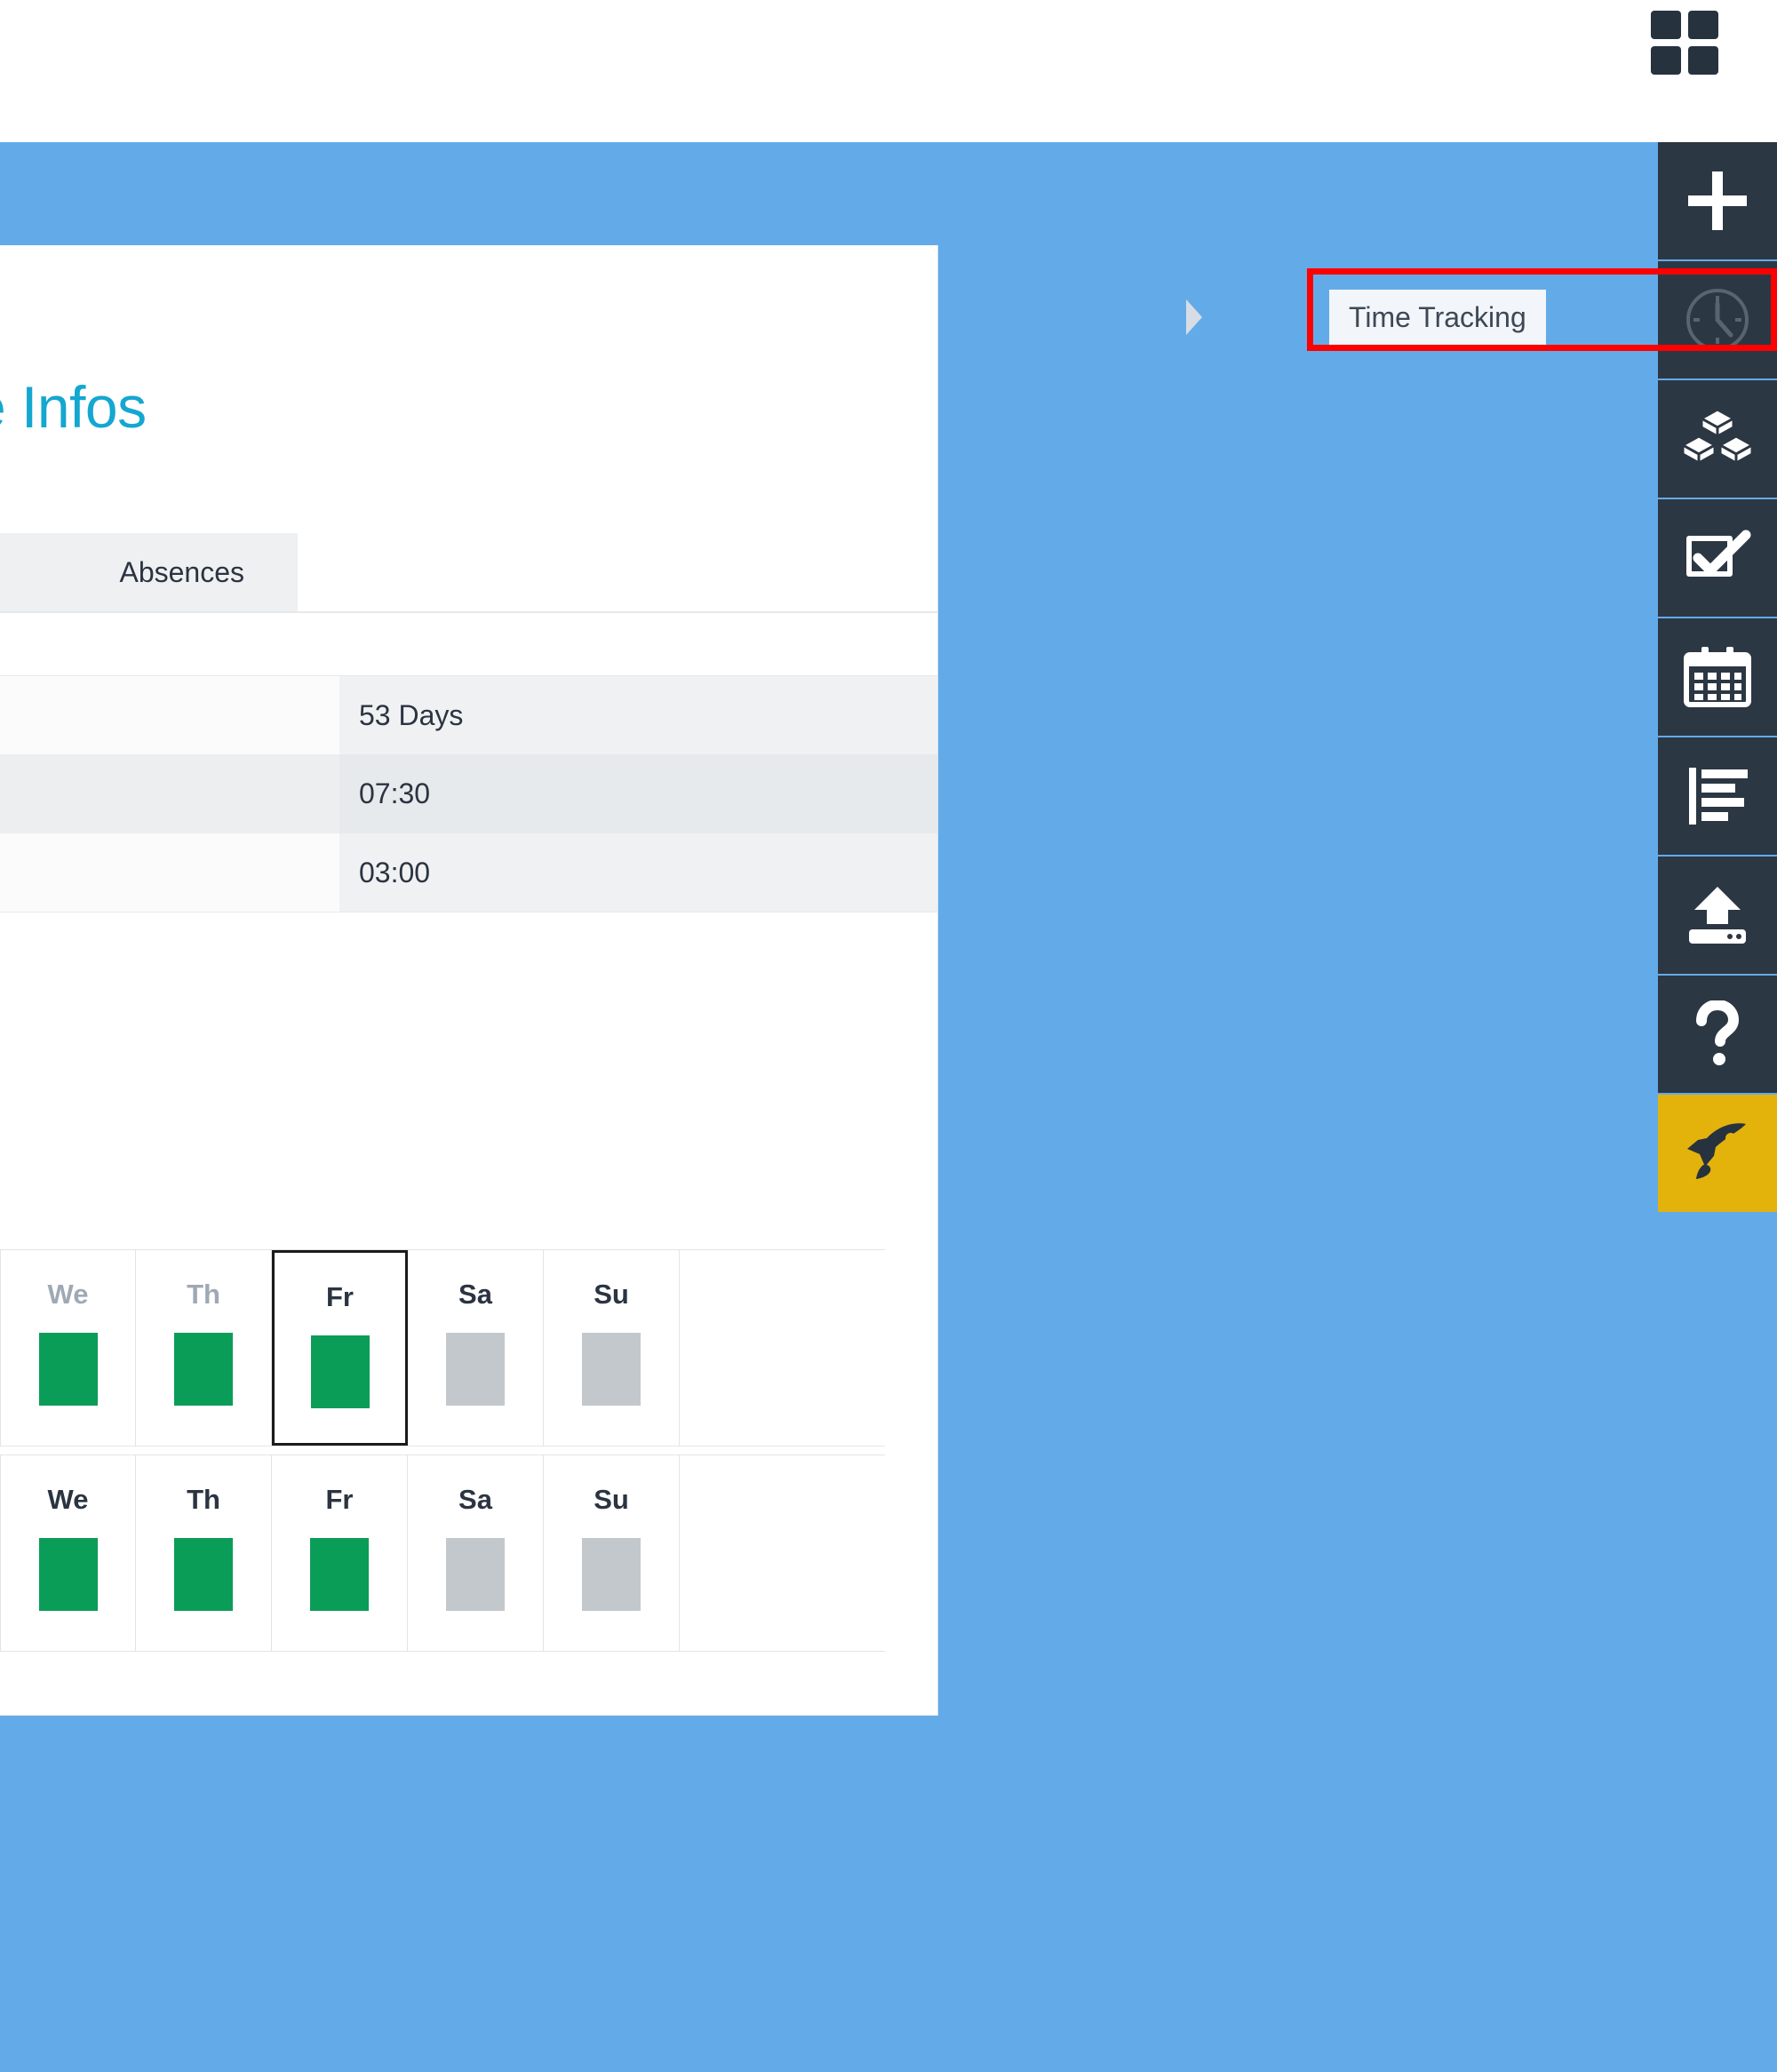 The width and height of the screenshot is (1777, 2072). Describe the element at coordinates (638, 715) in the screenshot. I see `table-cell-value: 53 Days` at that location.